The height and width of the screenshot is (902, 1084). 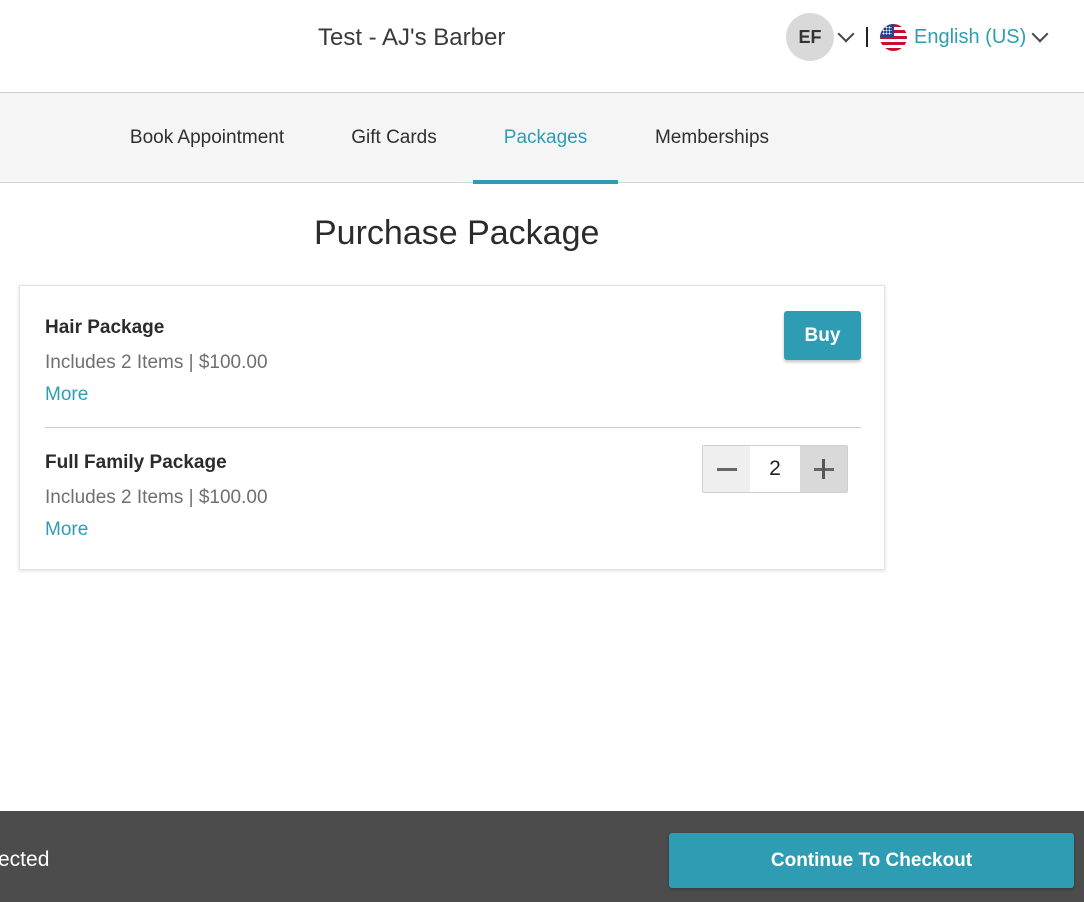 What do you see at coordinates (893, 37) in the screenshot?
I see `us-flag-icon` at bounding box center [893, 37].